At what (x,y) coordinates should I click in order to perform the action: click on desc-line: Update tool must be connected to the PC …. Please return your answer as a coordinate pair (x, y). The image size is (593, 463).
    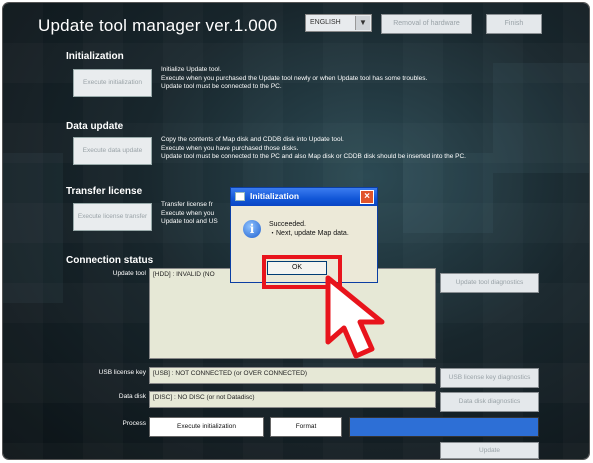
    Looking at the image, I should click on (313, 156).